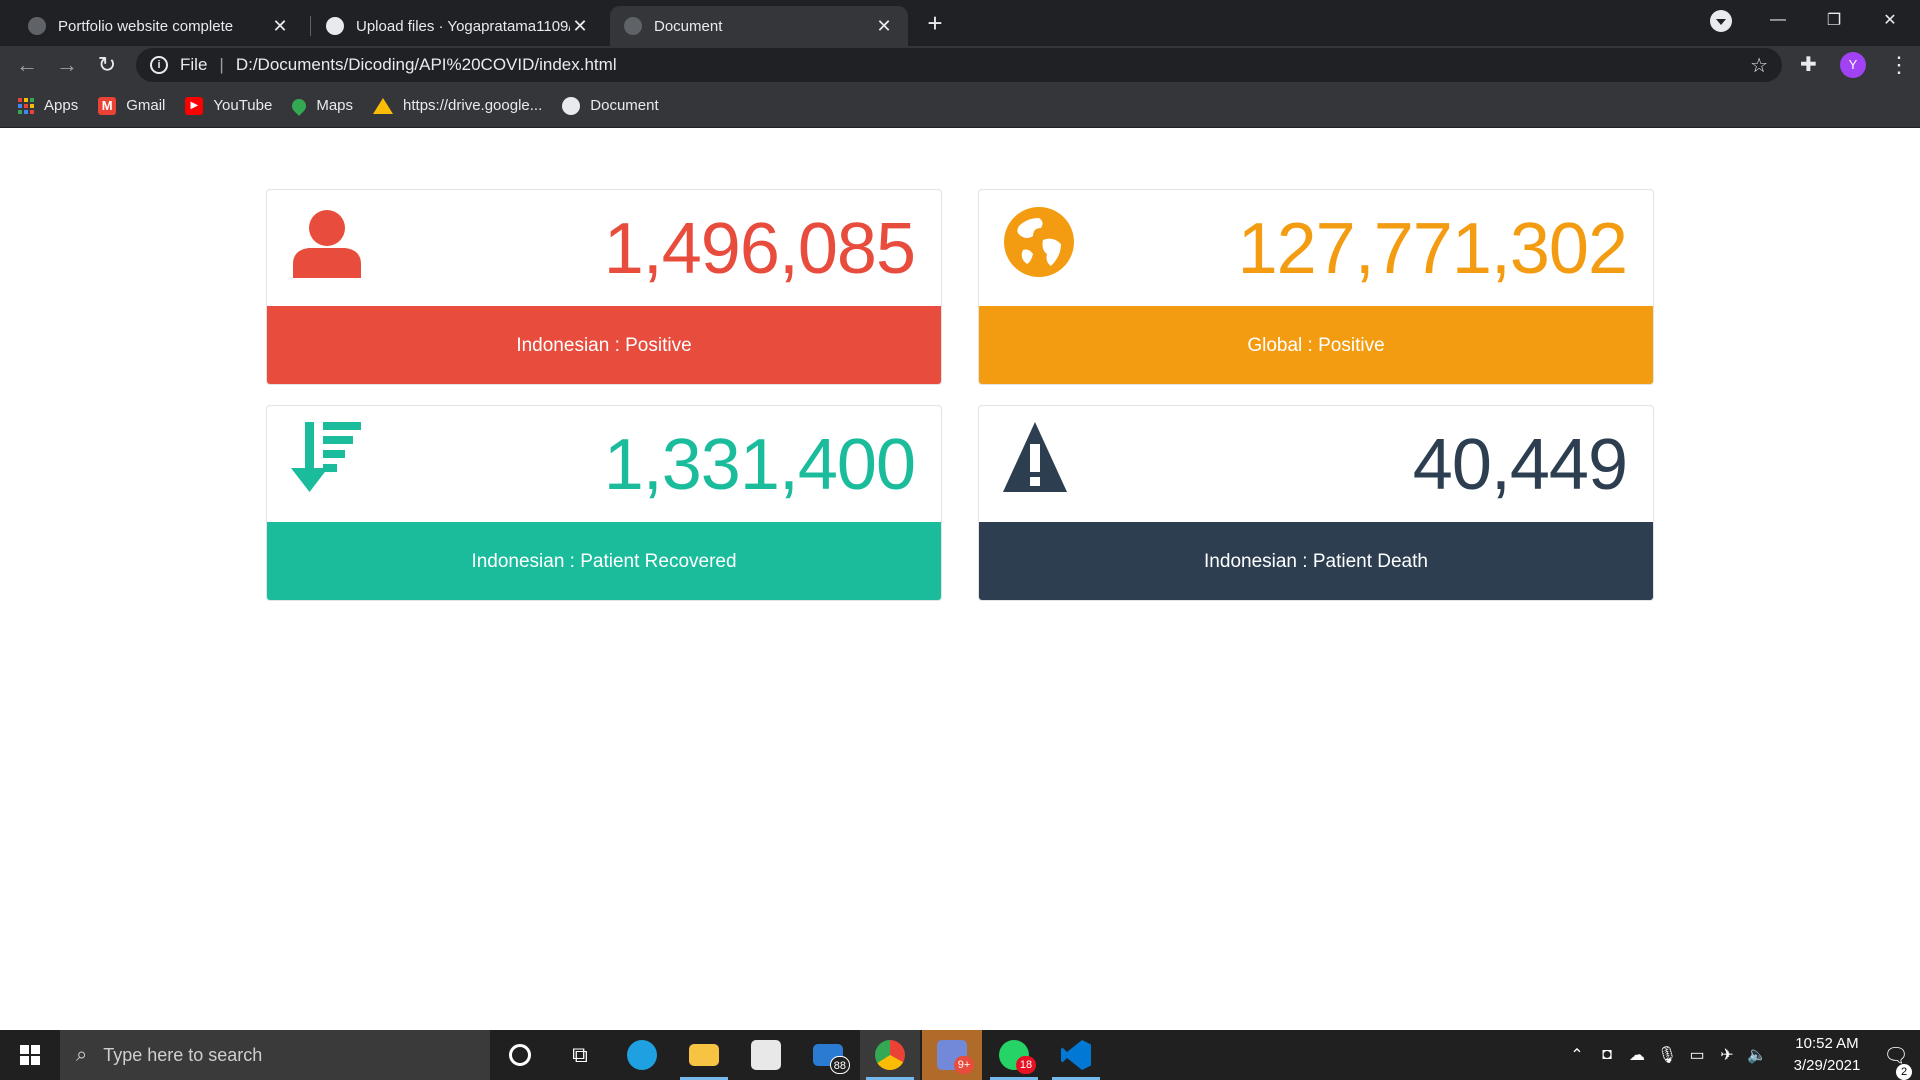  I want to click on star-icon: ☆, so click(1759, 65).